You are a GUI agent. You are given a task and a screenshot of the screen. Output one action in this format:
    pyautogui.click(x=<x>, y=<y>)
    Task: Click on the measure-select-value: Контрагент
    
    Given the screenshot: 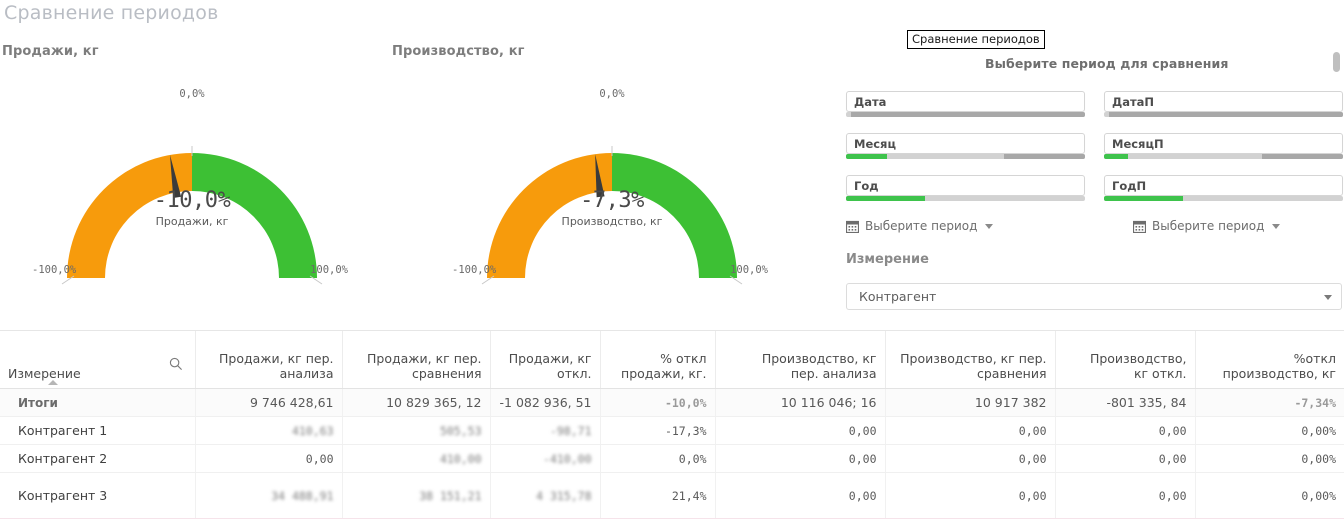 What is the action you would take?
    pyautogui.click(x=897, y=296)
    